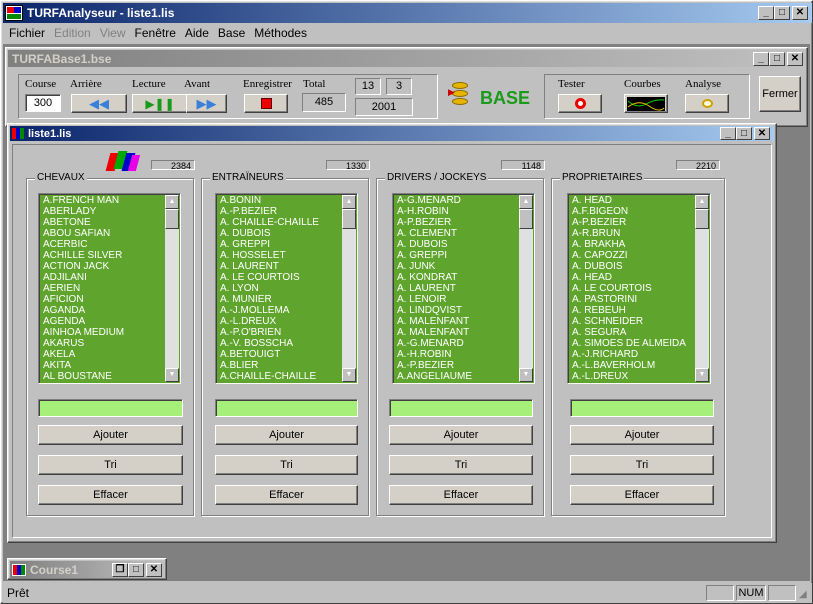 This screenshot has height=604, width=813. Describe the element at coordinates (102, 222) in the screenshot. I see `list-item: ABETONE` at that location.